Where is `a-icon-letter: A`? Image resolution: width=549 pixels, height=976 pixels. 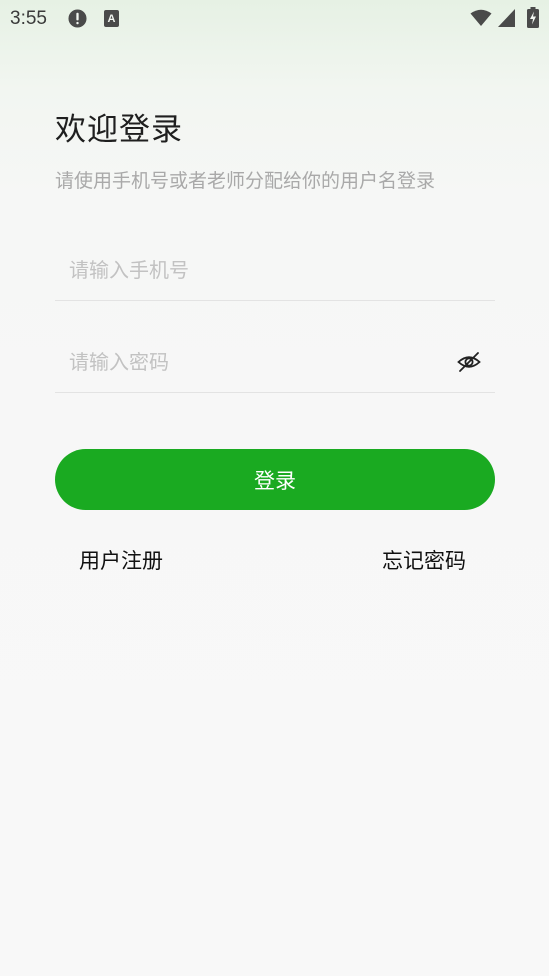 a-icon-letter: A is located at coordinates (112, 19).